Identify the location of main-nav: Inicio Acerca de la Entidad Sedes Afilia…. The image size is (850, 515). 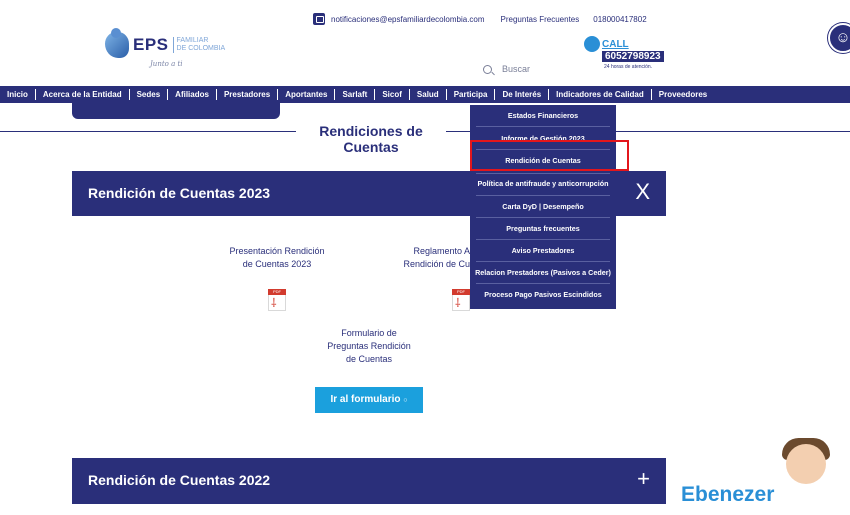
(425, 94).